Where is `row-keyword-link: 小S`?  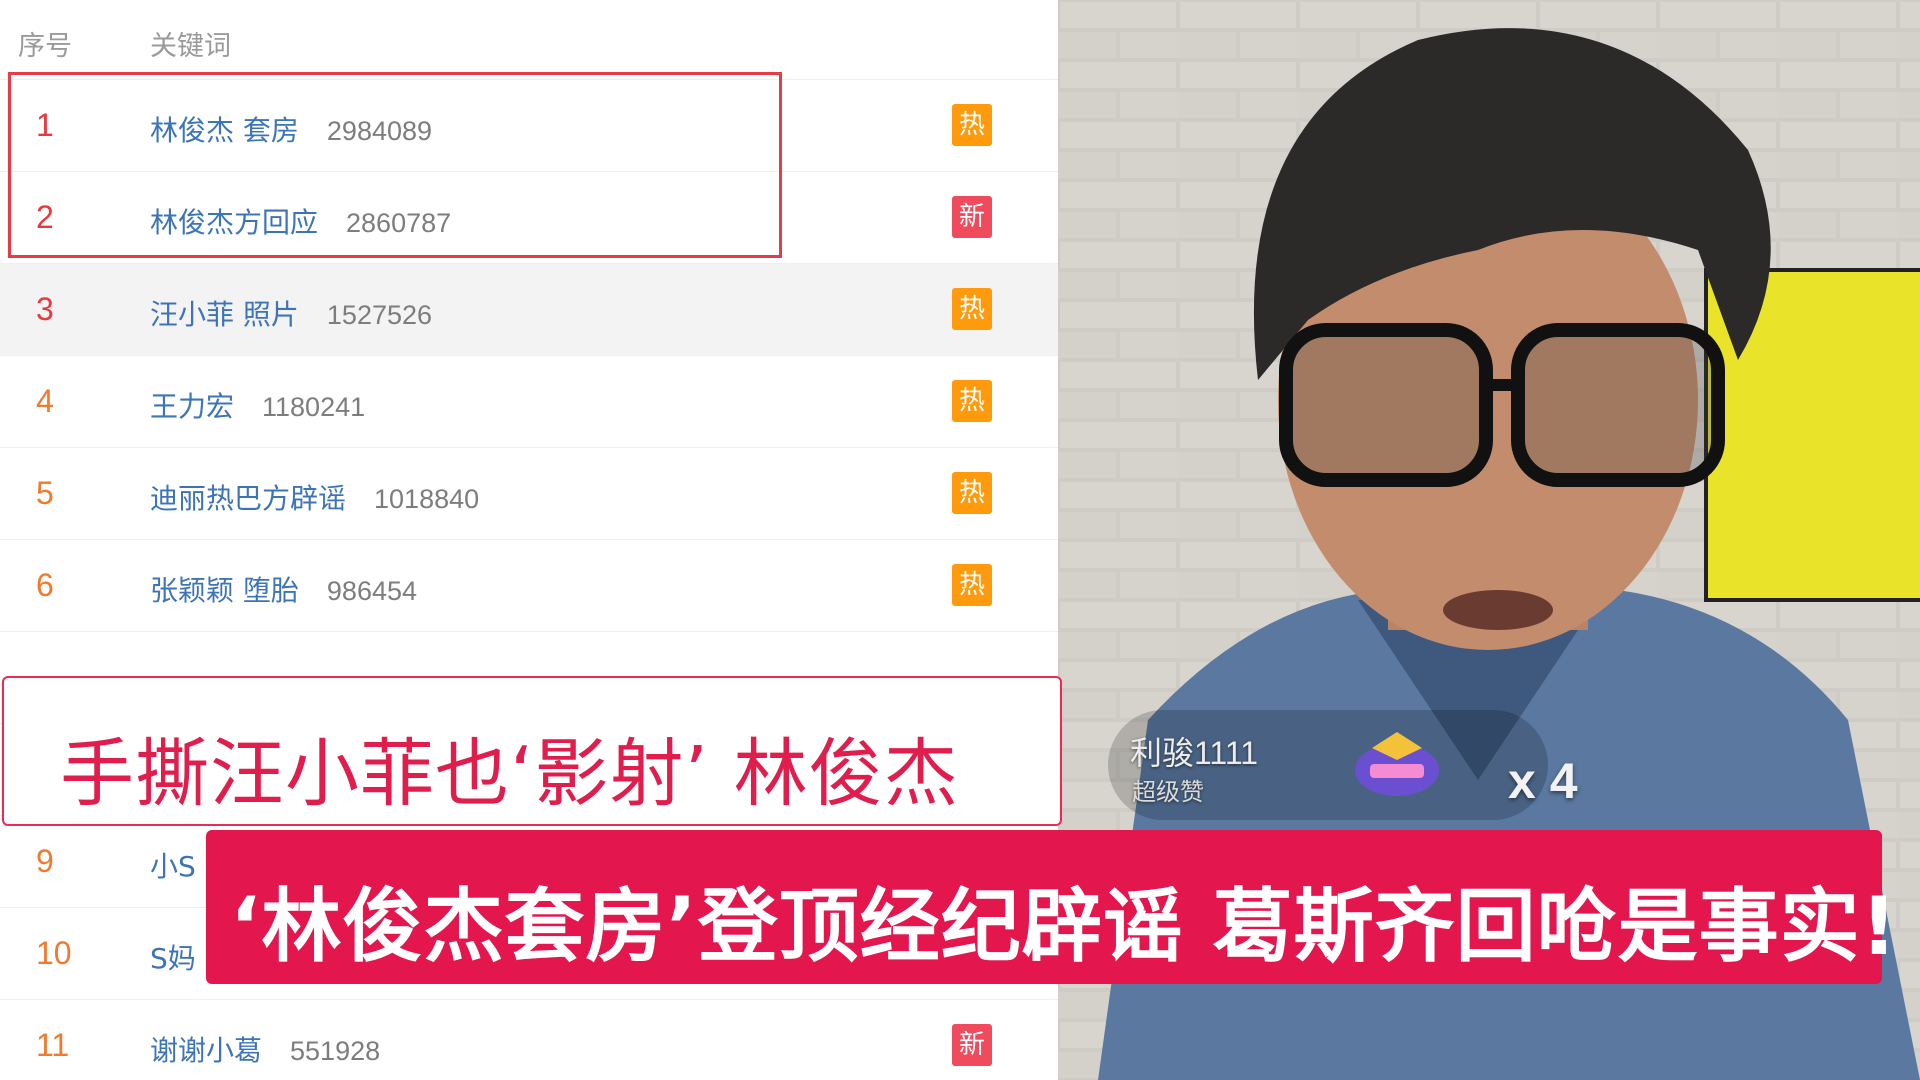 row-keyword-link: 小S is located at coordinates (173, 865).